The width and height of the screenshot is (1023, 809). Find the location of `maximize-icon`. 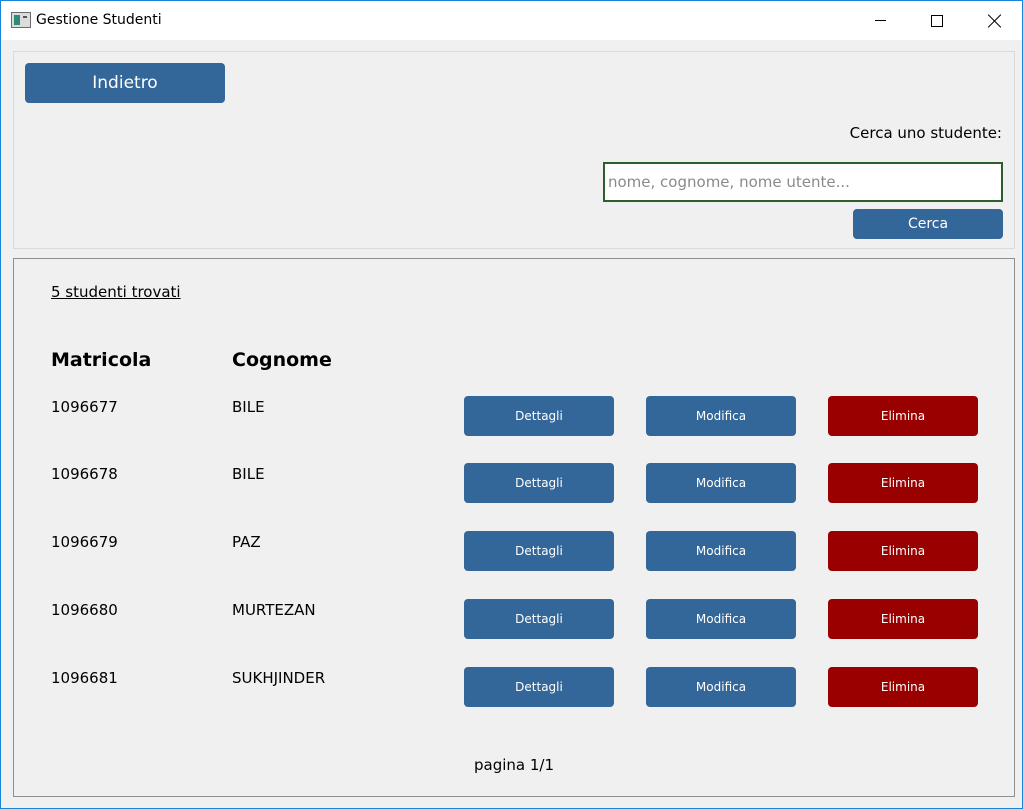

maximize-icon is located at coordinates (937, 20).